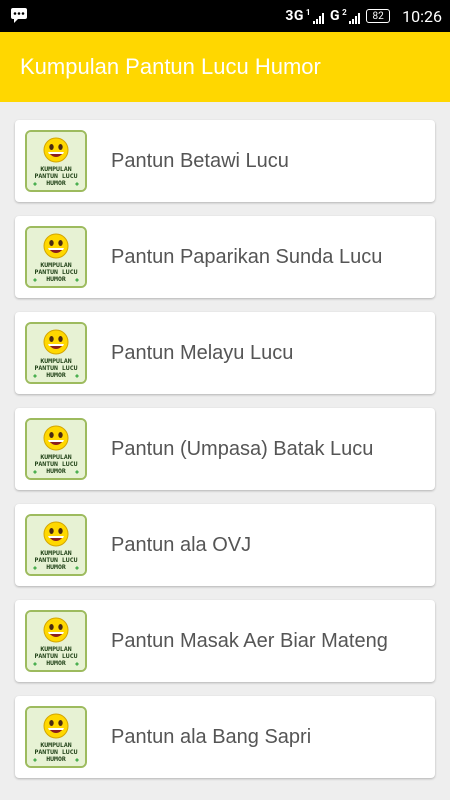 Image resolution: width=450 pixels, height=800 pixels. Describe the element at coordinates (19, 17) in the screenshot. I see `chat-notification-icon` at that location.